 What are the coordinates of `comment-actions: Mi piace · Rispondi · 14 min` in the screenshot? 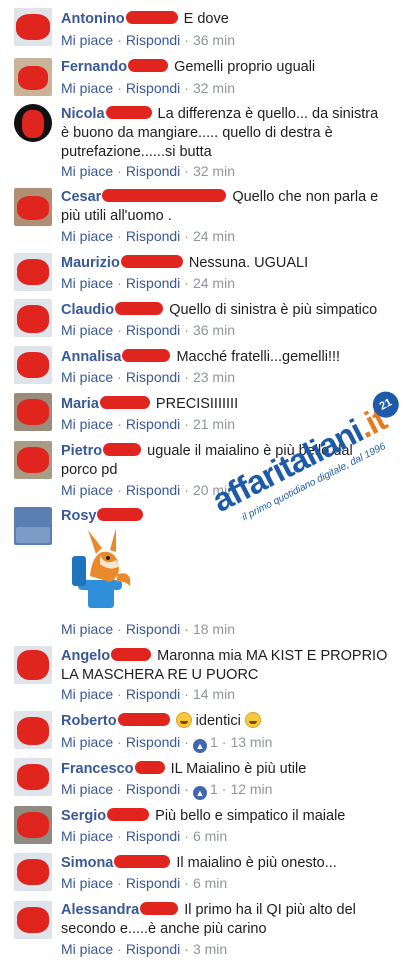 It's located at (148, 694).